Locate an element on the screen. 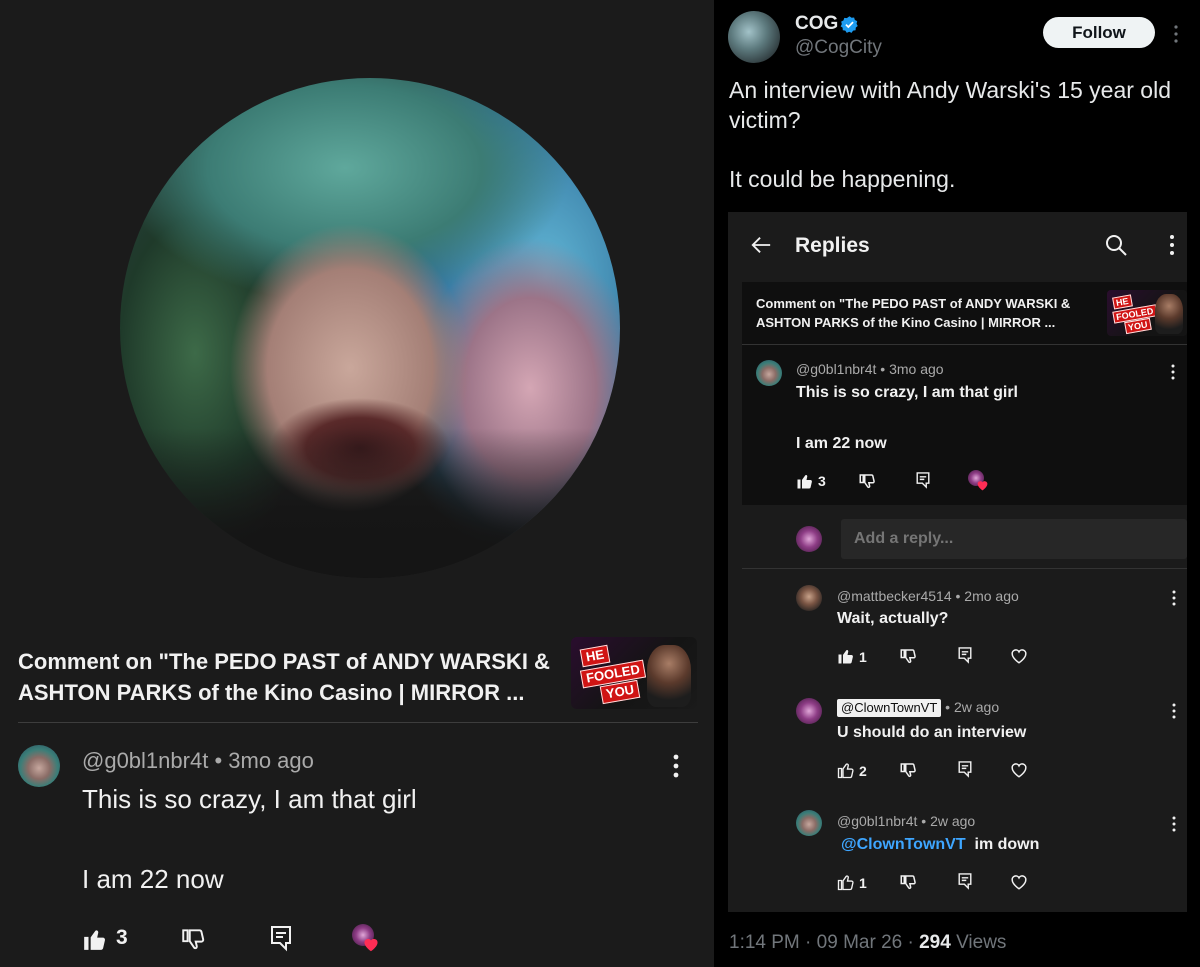 This screenshot has height=967, width=1200. search-icon is located at coordinates (1116, 245).